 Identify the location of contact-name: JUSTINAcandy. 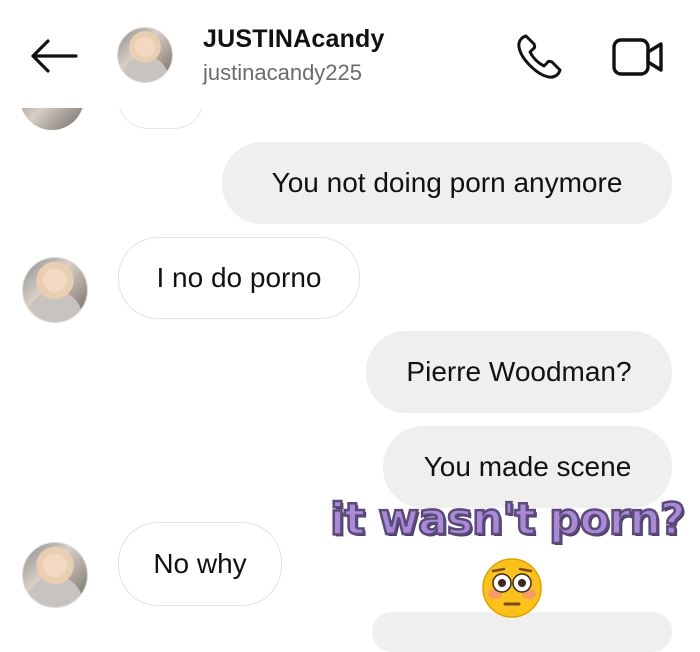
(294, 39).